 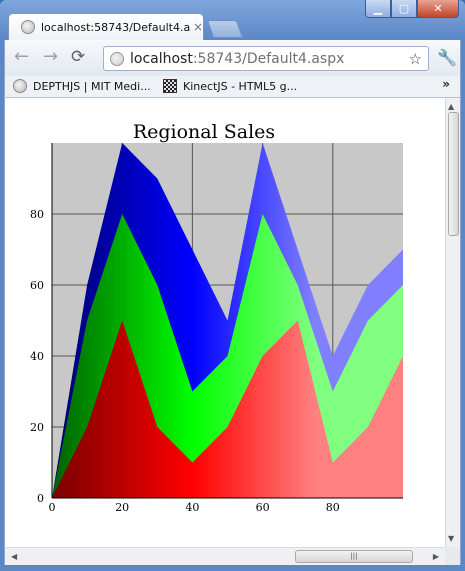 I want to click on y-tick-label: 80, so click(x=37, y=214).